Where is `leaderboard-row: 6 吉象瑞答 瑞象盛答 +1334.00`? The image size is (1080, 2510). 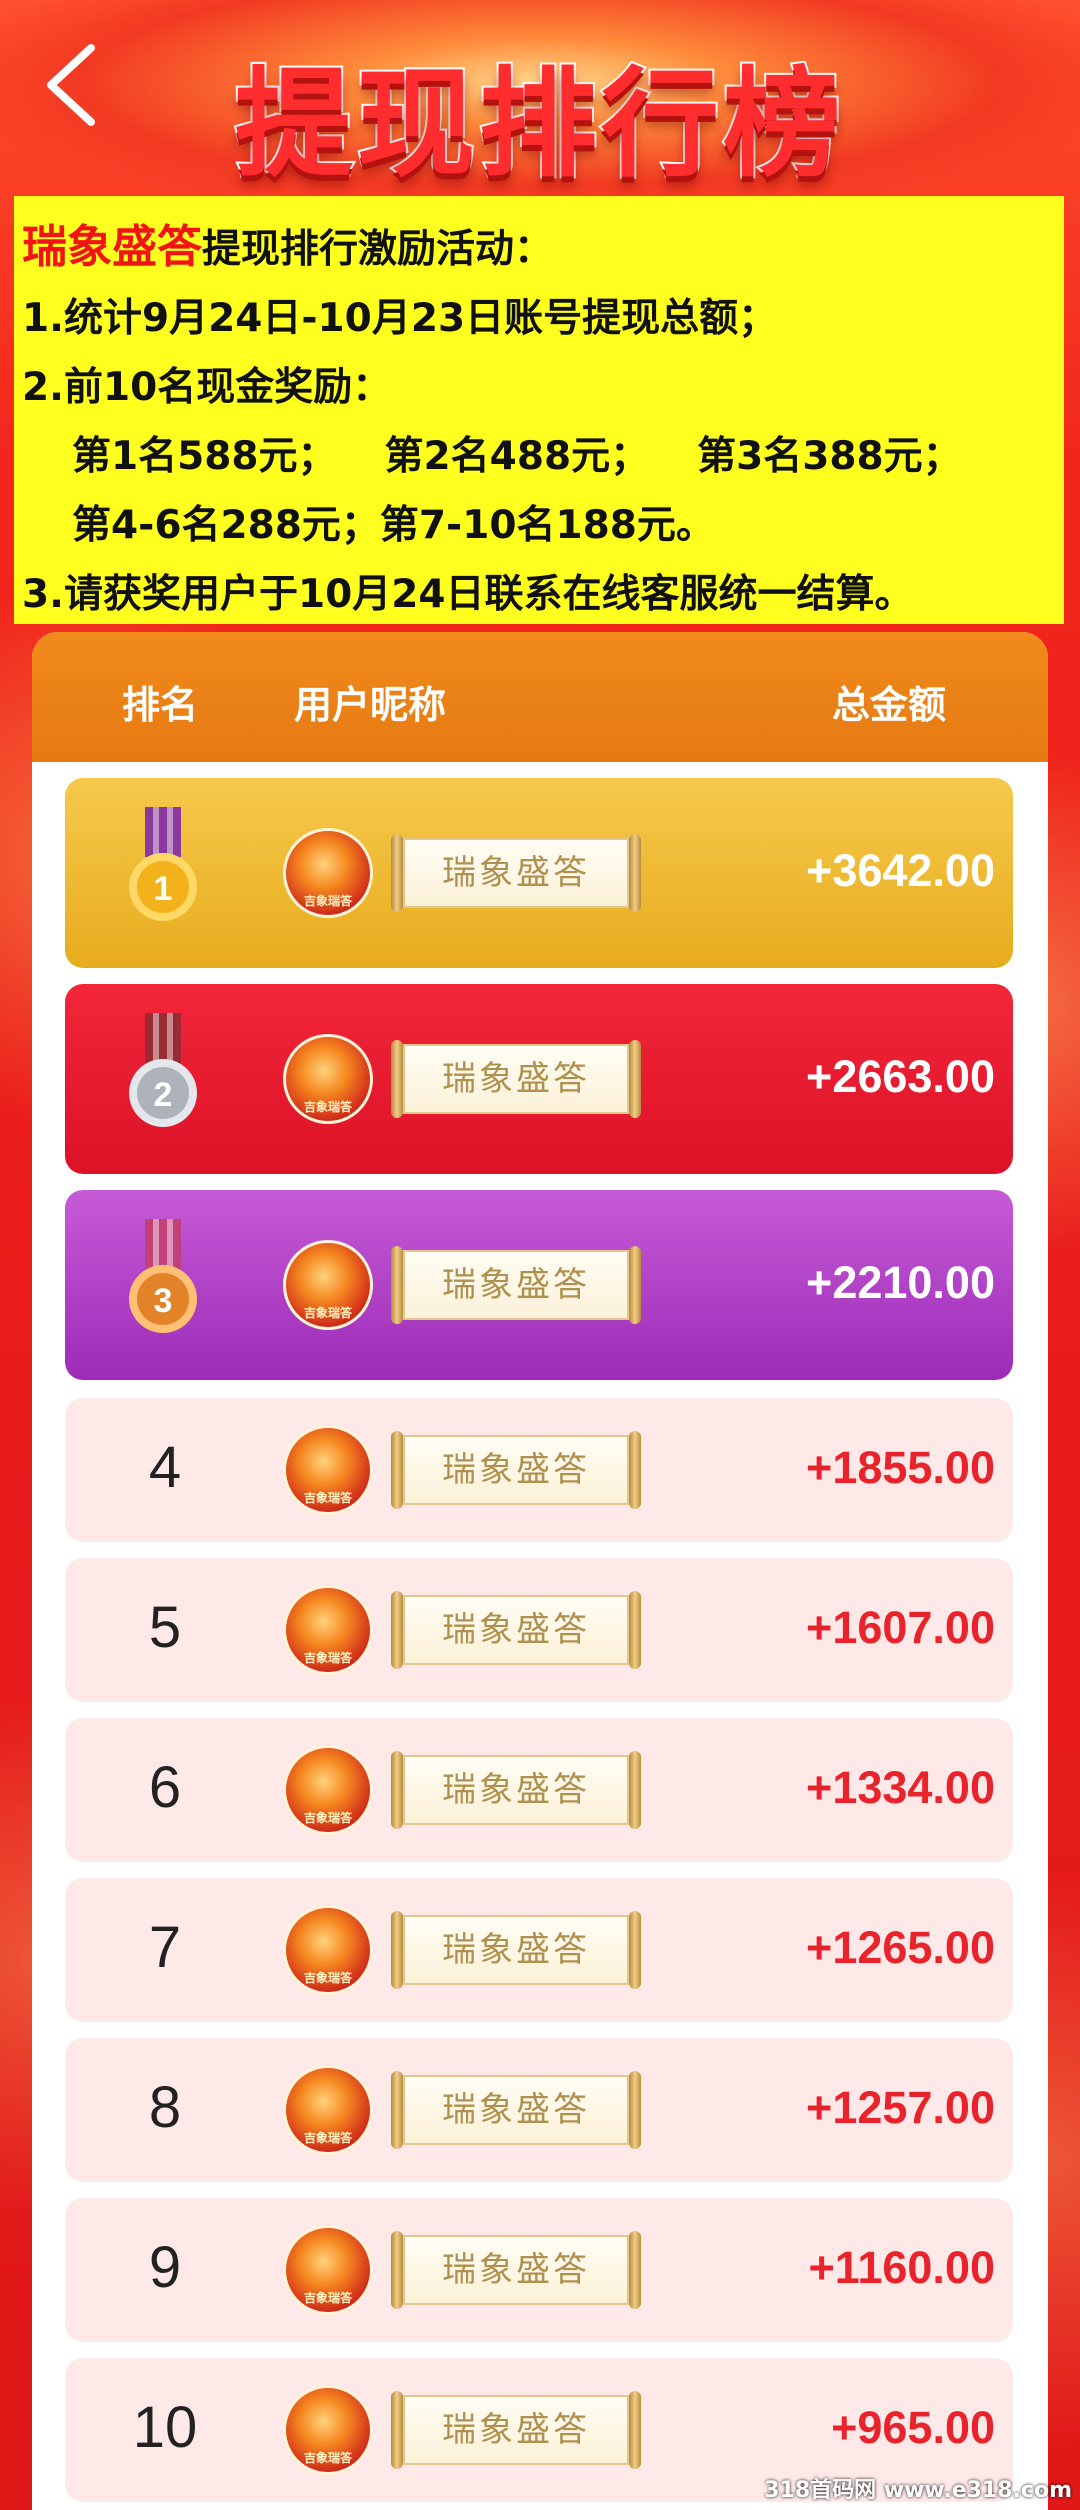 leaderboard-row: 6 吉象瑞答 瑞象盛答 +1334.00 is located at coordinates (539, 1790).